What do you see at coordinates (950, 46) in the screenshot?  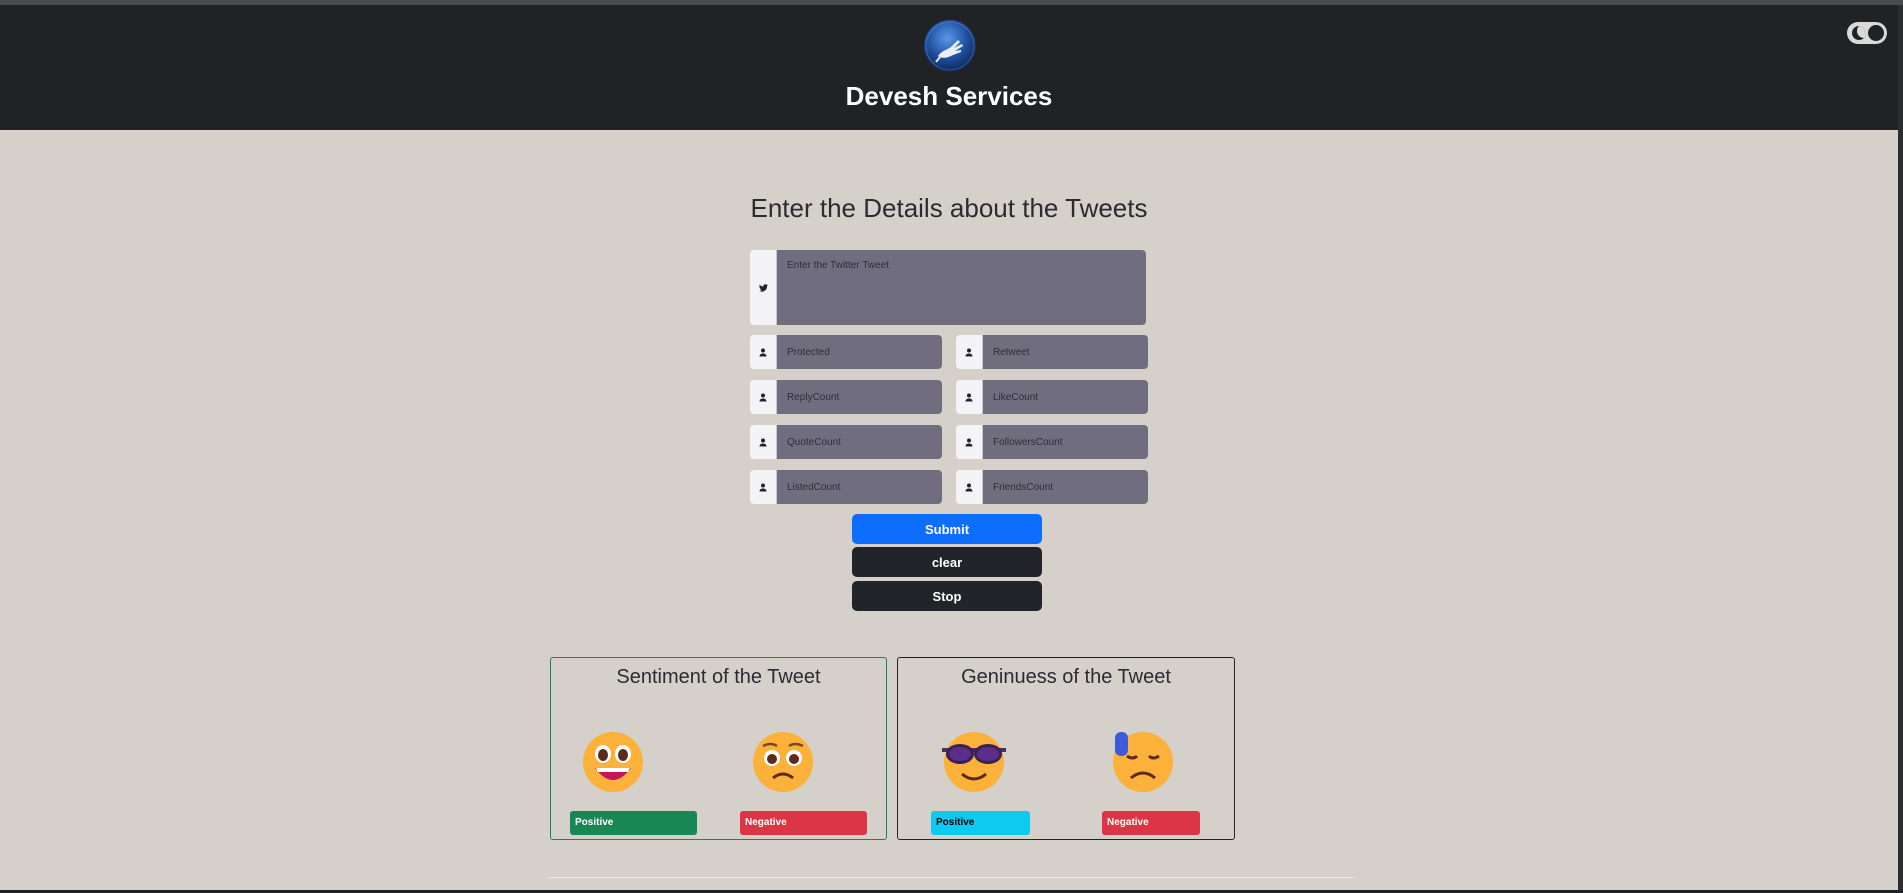 I see `globe-hand-logo` at bounding box center [950, 46].